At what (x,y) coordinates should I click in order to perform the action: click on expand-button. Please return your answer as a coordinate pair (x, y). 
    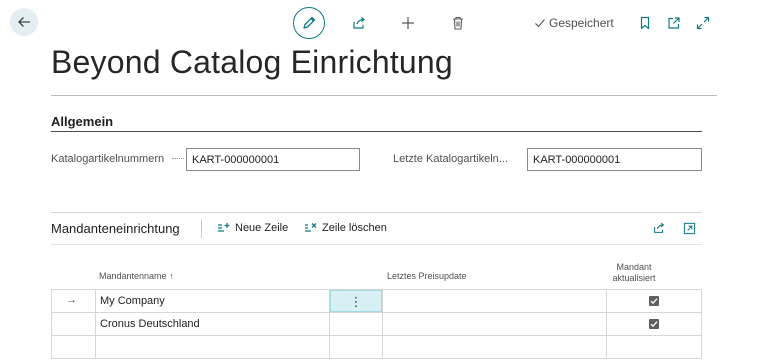
    Looking at the image, I should click on (703, 23).